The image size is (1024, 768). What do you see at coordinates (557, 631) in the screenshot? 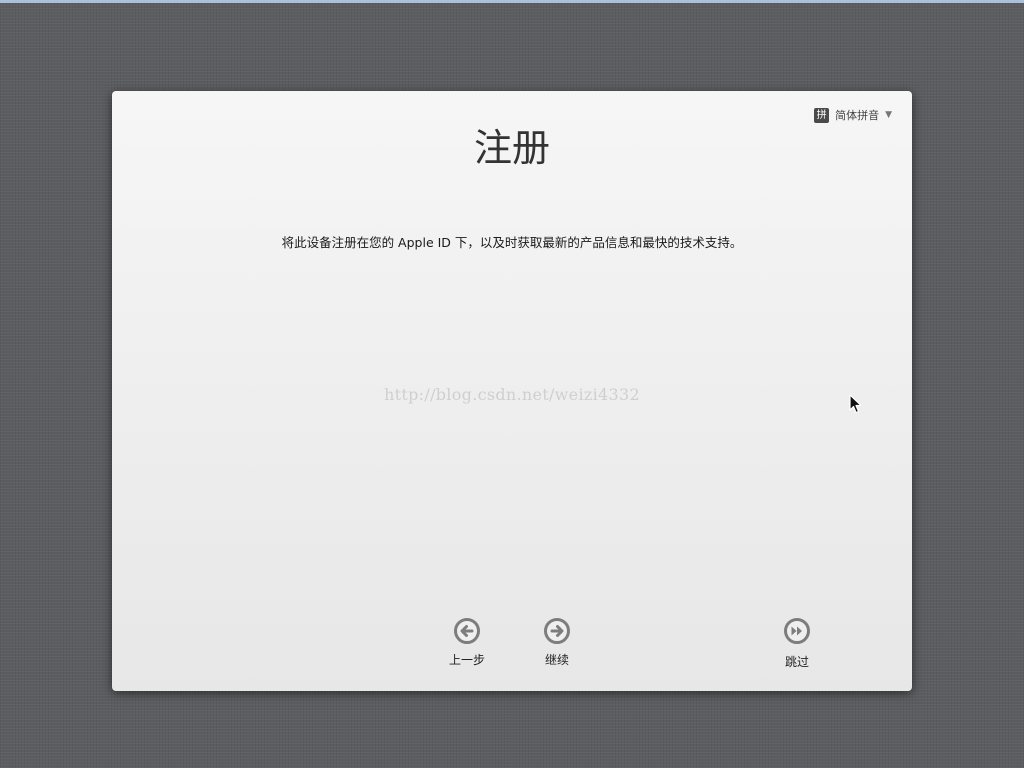
I see `arrow-right-circle-icon` at bounding box center [557, 631].